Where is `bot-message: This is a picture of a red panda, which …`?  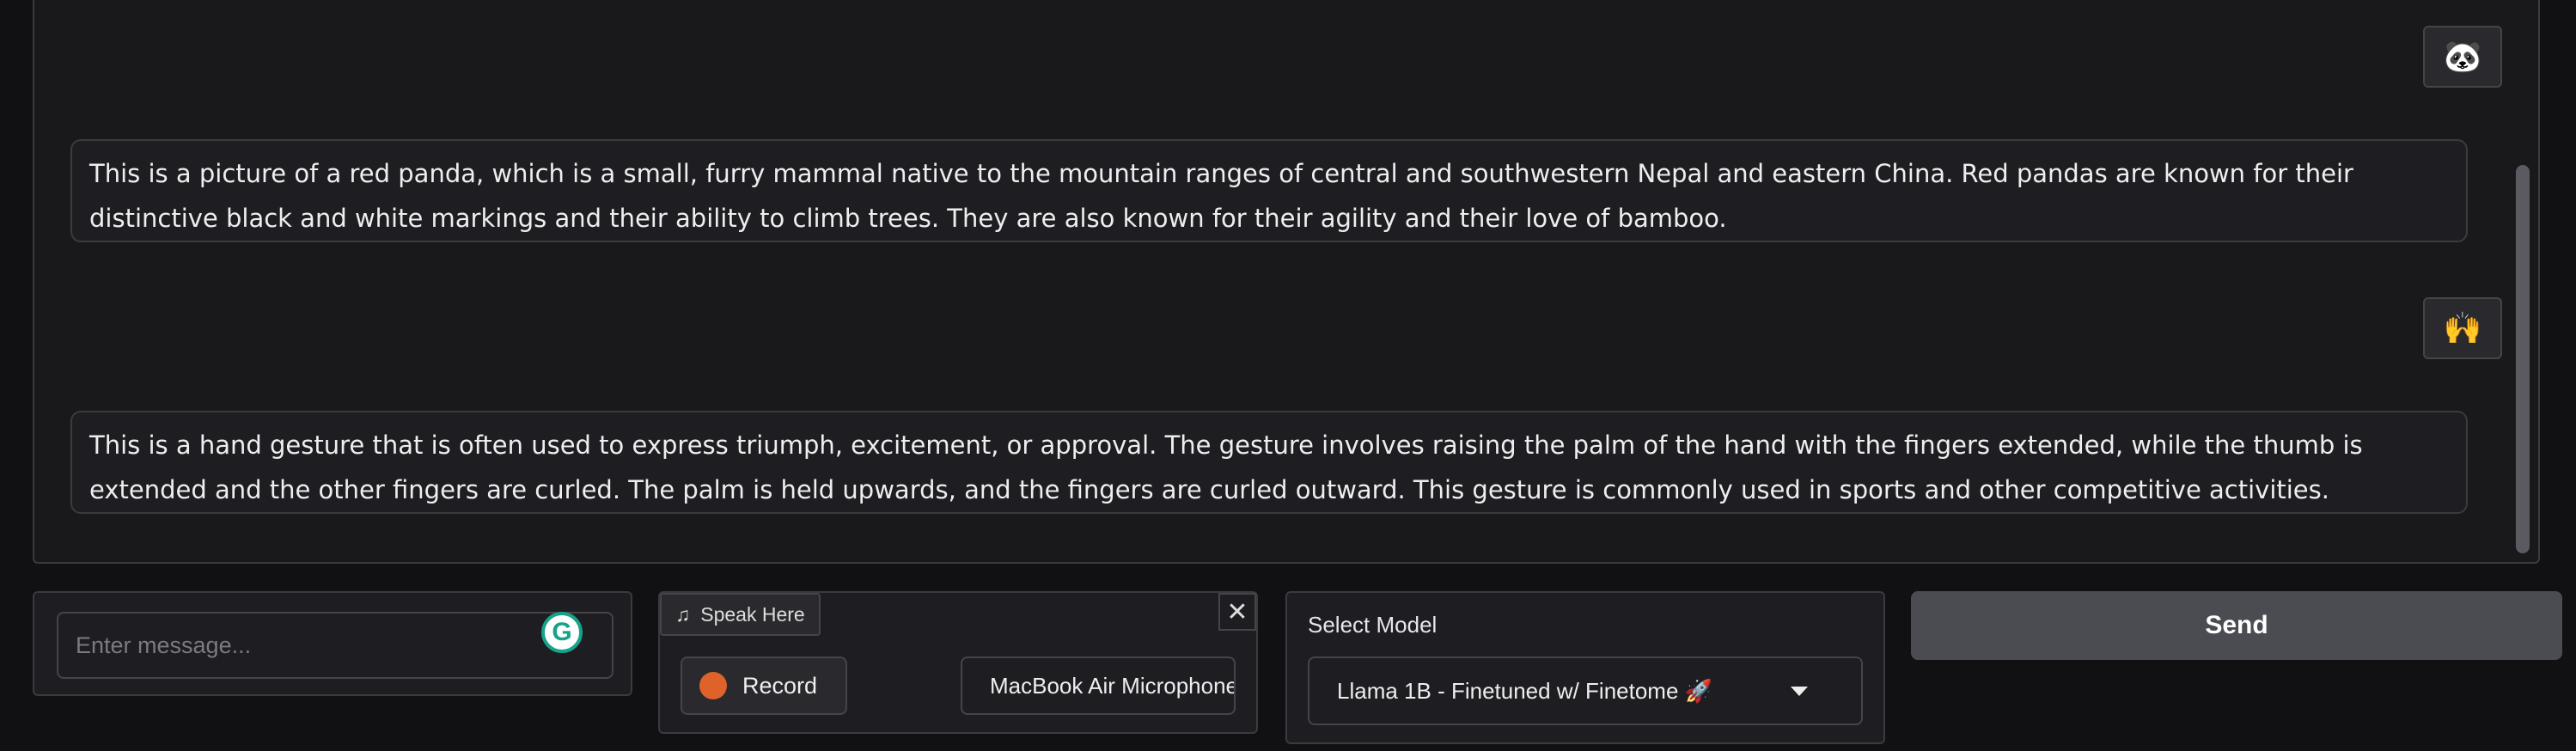 bot-message: This is a picture of a red panda, which … is located at coordinates (1269, 190).